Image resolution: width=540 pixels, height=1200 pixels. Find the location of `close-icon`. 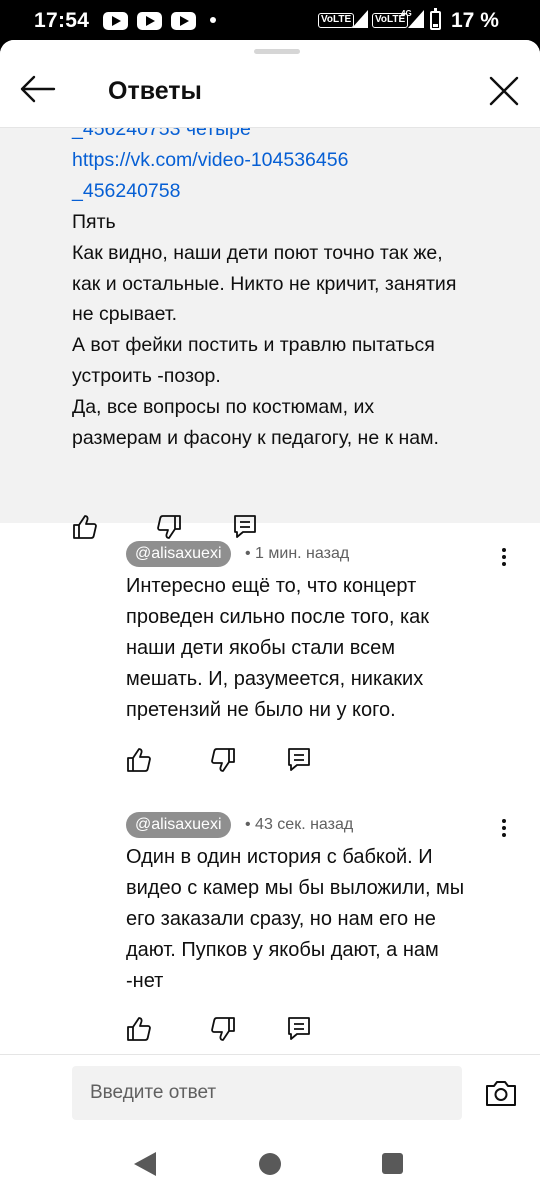

close-icon is located at coordinates (504, 91).